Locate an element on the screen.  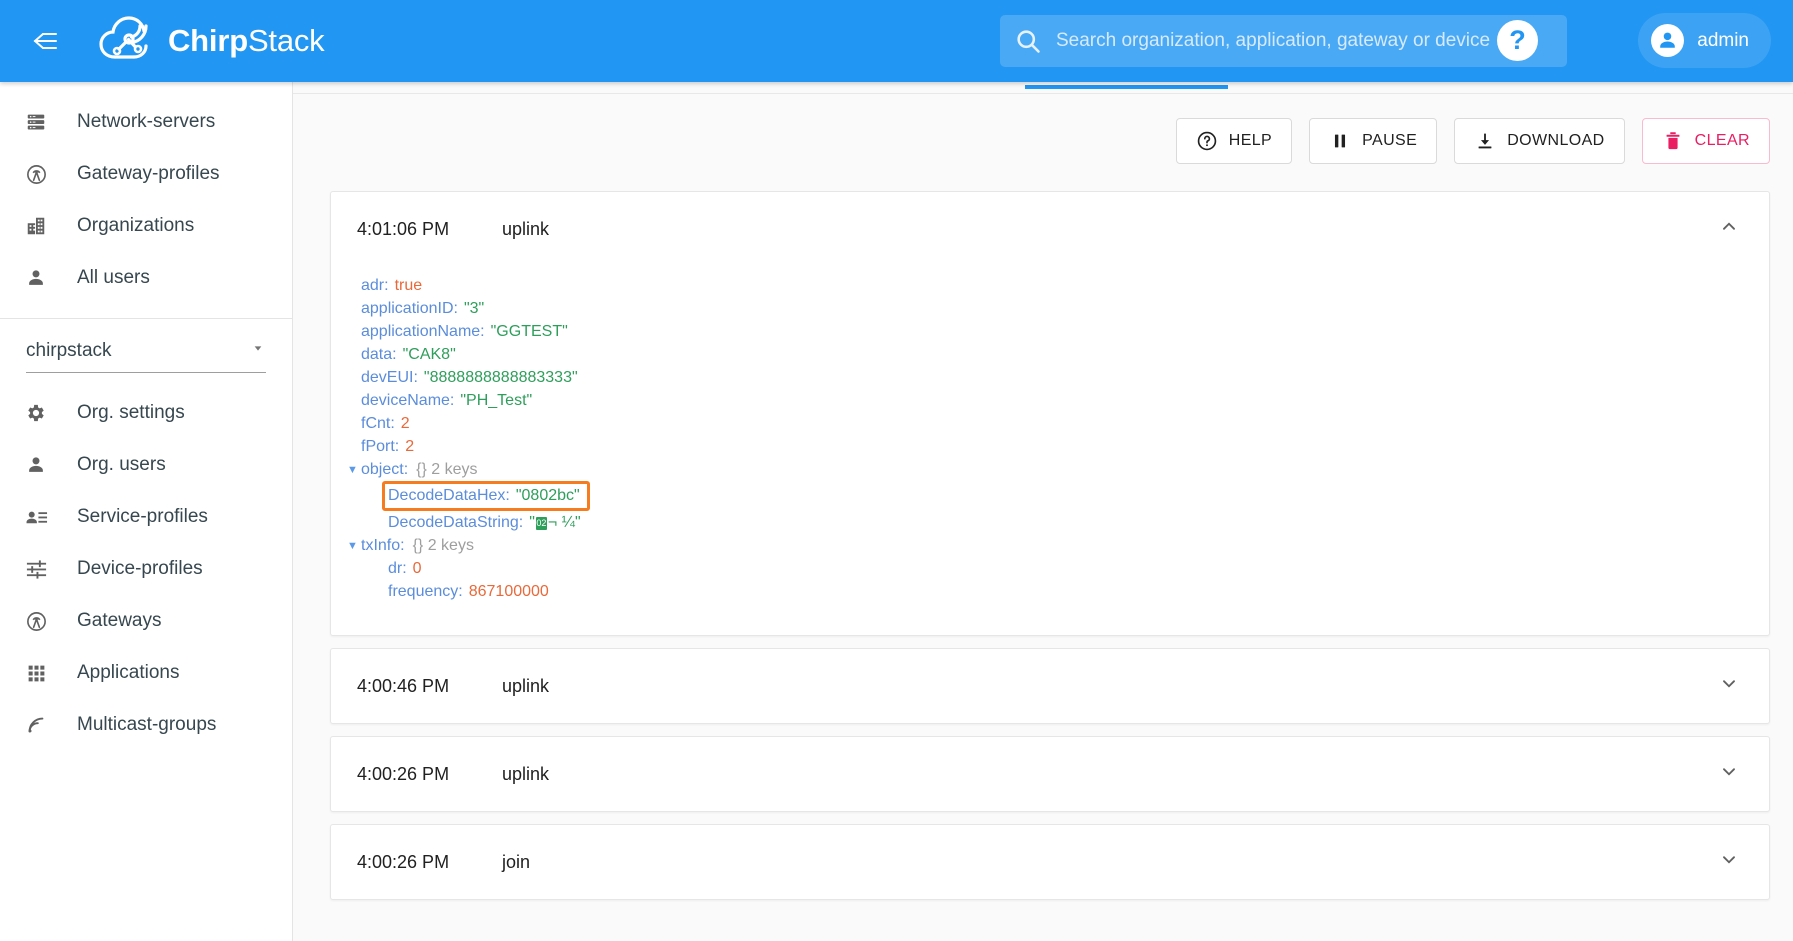
sidebar-item-label: Network-servers is located at coordinates (146, 121).